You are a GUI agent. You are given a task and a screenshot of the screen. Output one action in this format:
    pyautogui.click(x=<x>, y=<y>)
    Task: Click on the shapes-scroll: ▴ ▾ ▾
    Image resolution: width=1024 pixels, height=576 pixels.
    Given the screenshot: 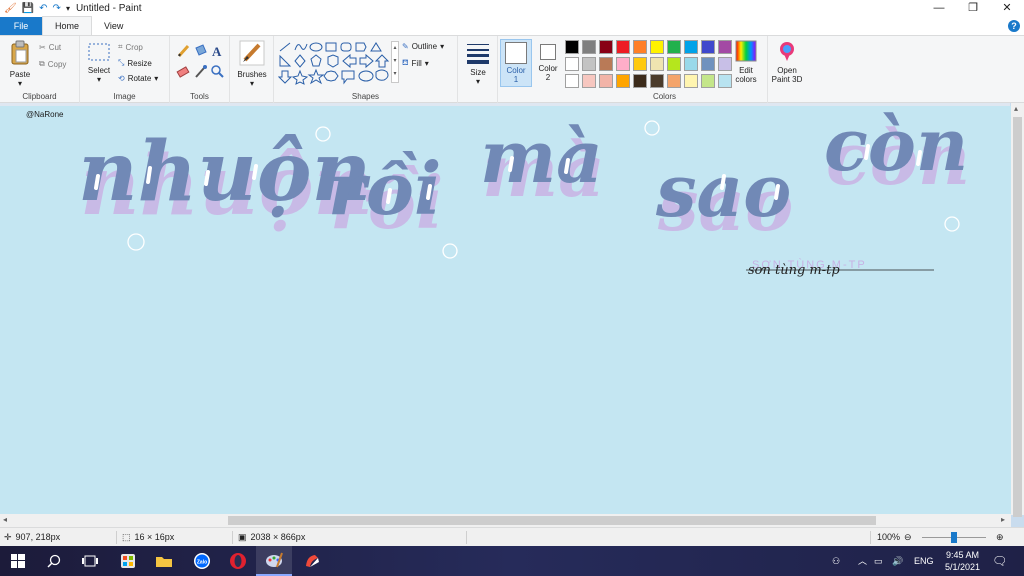 What is the action you would take?
    pyautogui.click(x=395, y=62)
    